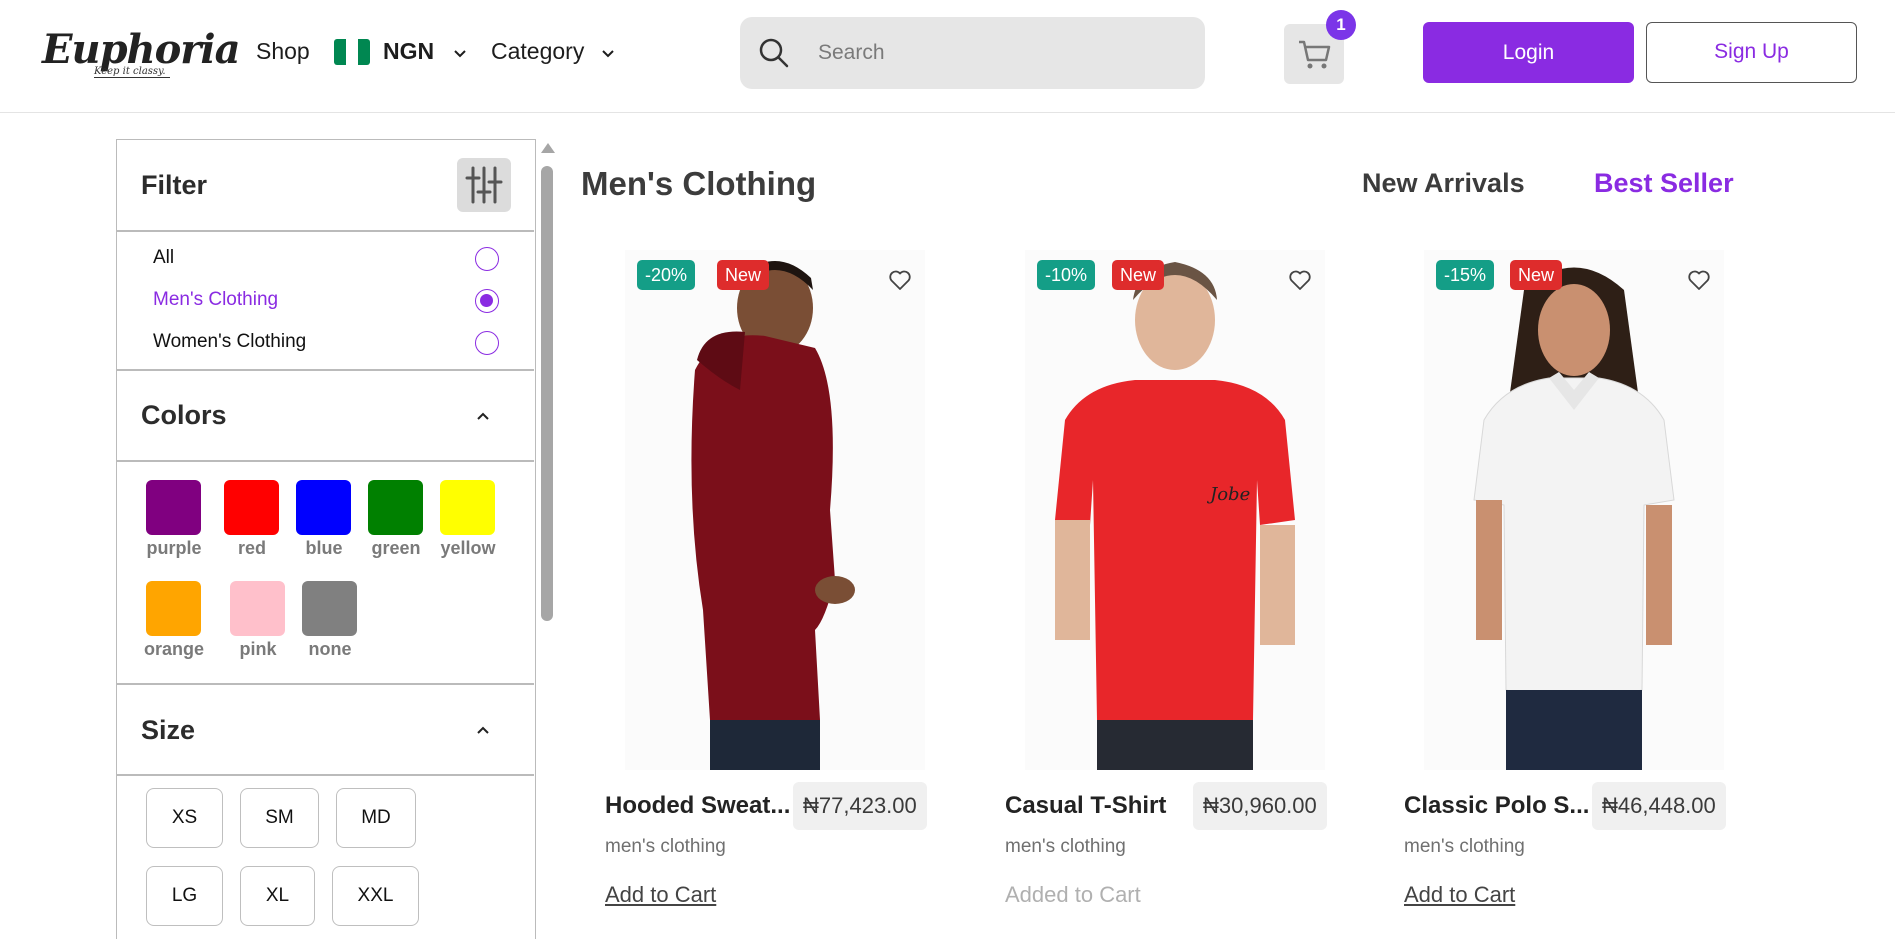 This screenshot has width=1895, height=939. Describe the element at coordinates (163, 258) in the screenshot. I see `category-option-all: All` at that location.